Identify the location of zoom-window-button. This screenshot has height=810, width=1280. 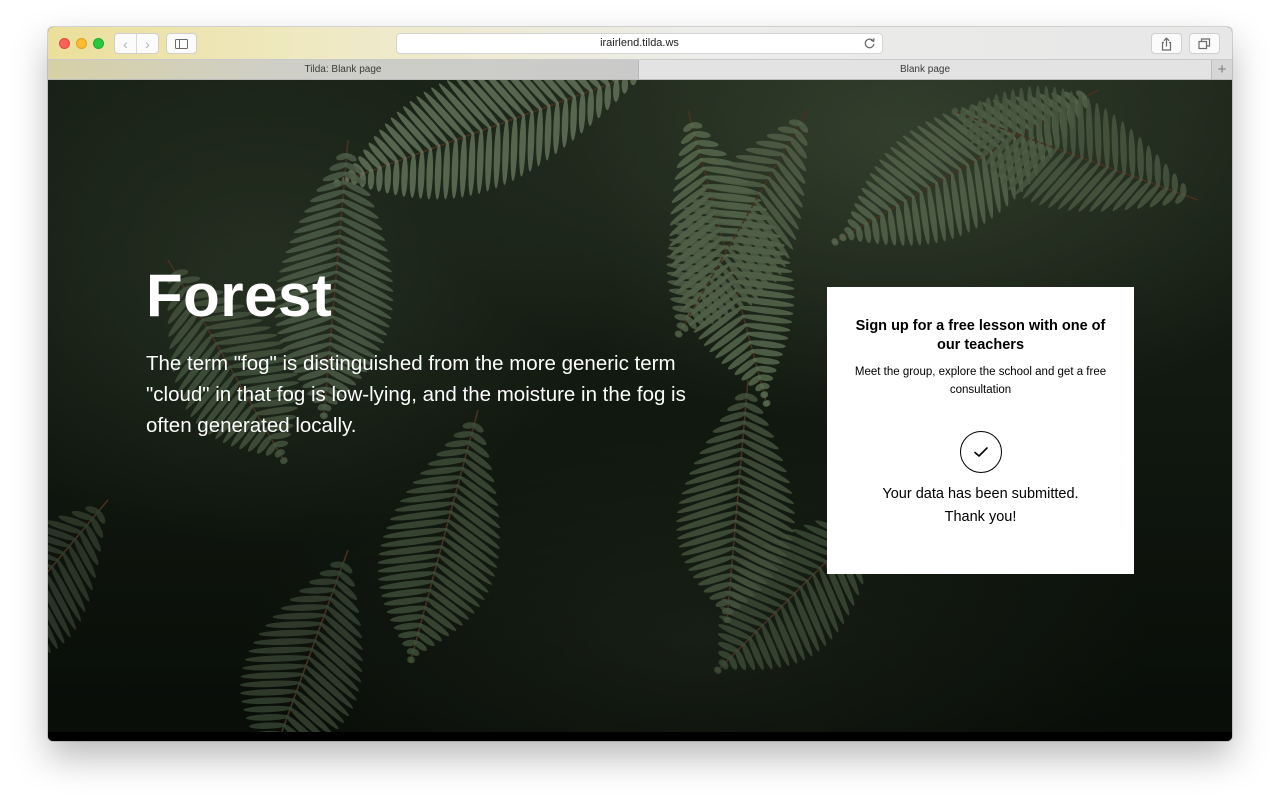
(98, 43).